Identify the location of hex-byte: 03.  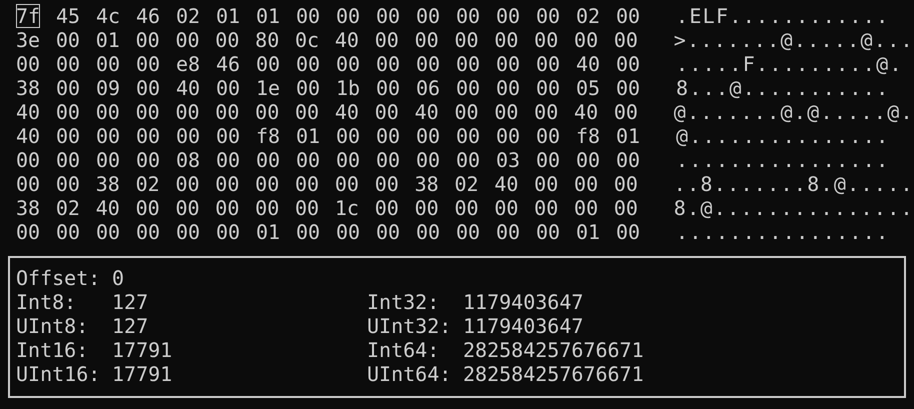
(509, 160).